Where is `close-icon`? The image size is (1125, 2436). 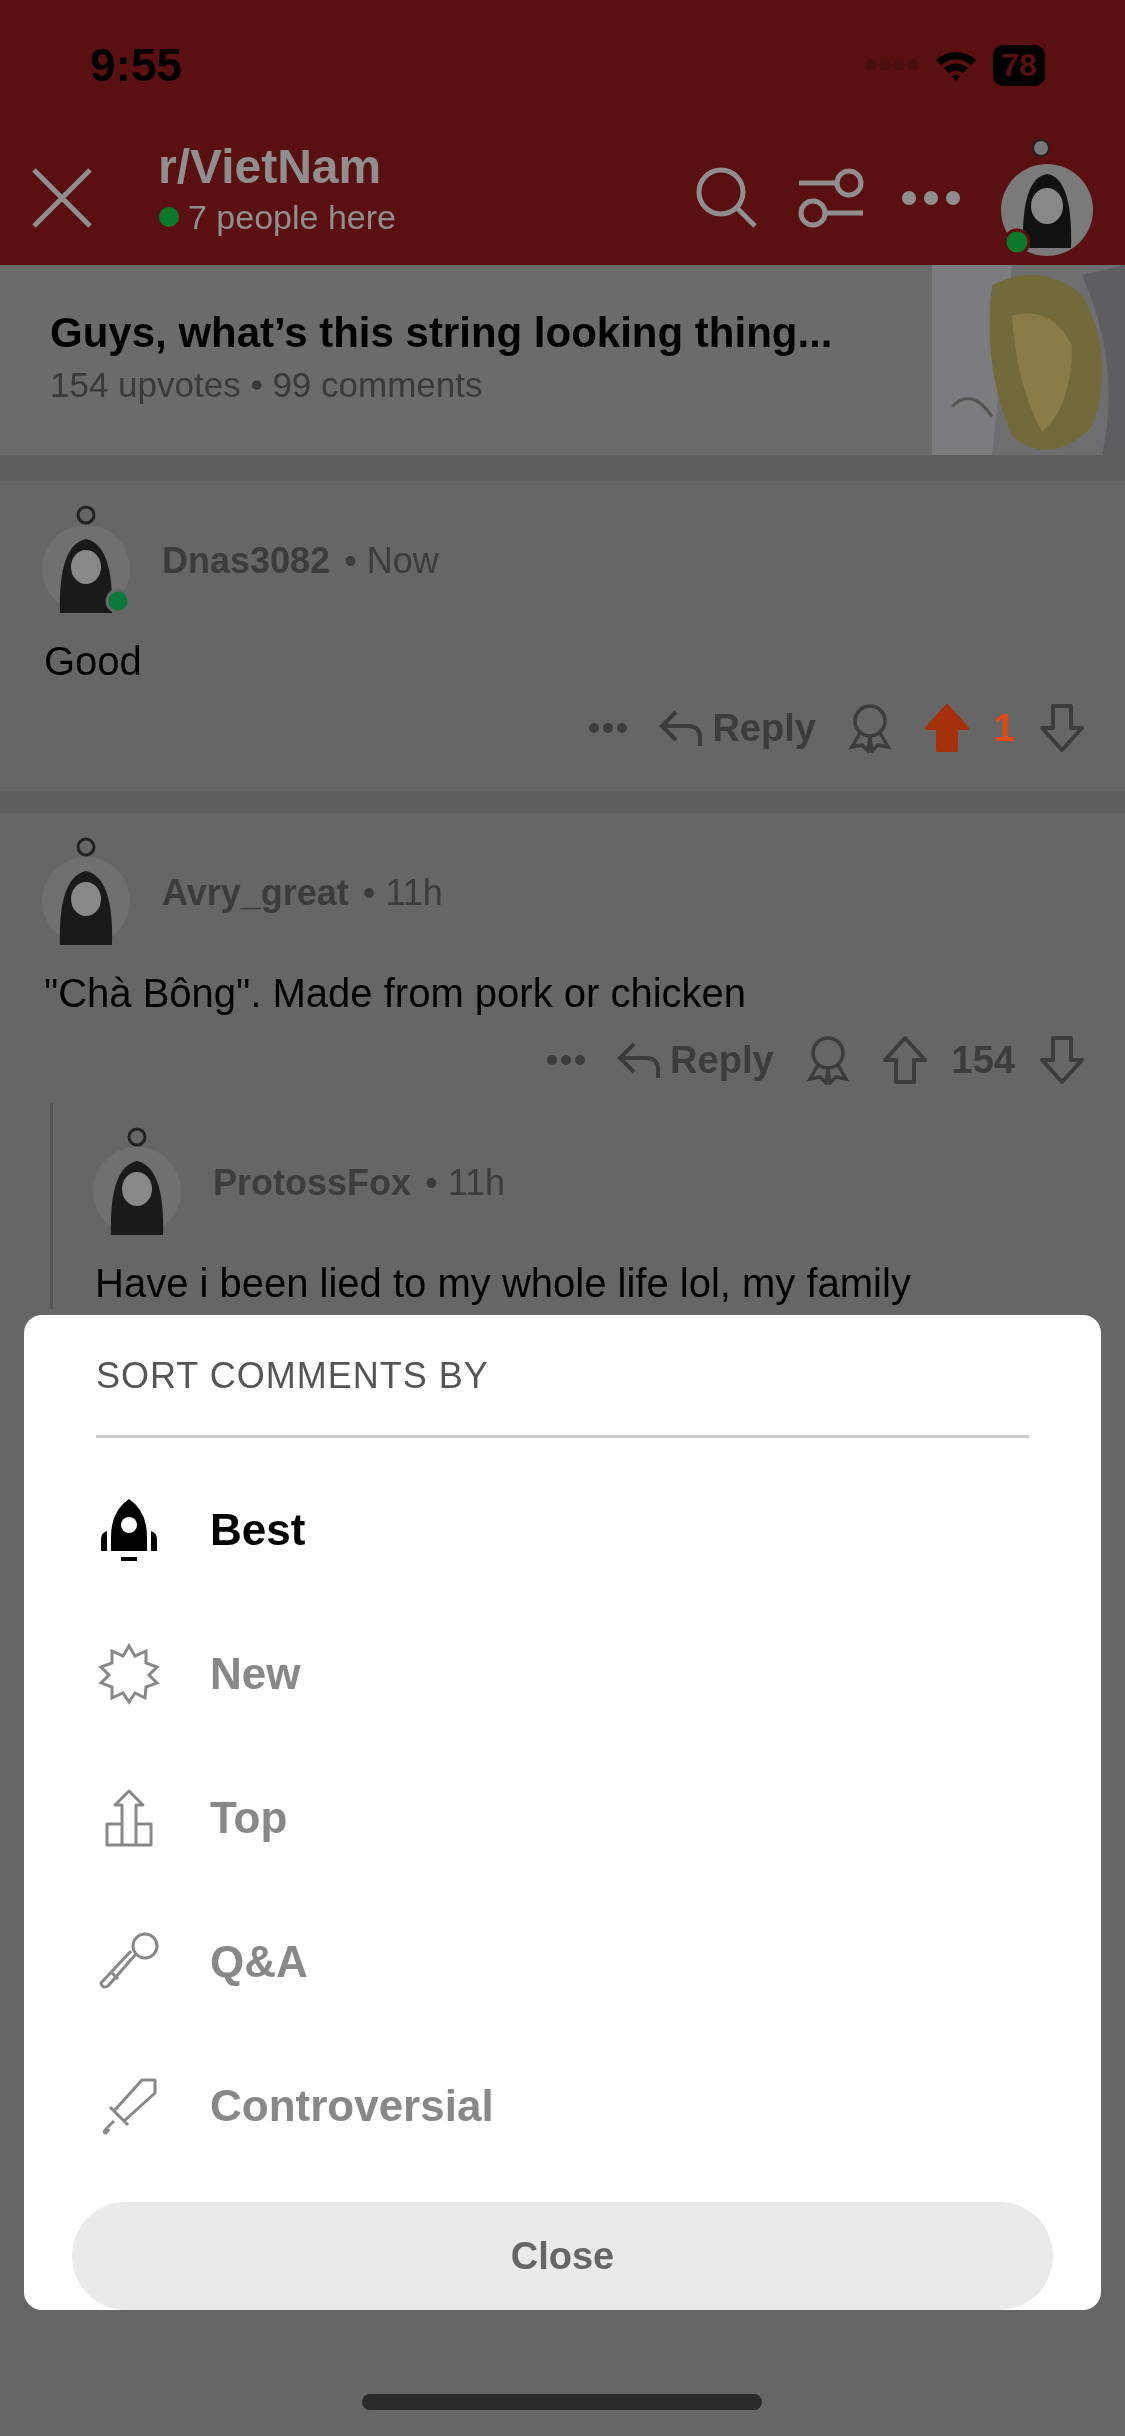 close-icon is located at coordinates (62, 197).